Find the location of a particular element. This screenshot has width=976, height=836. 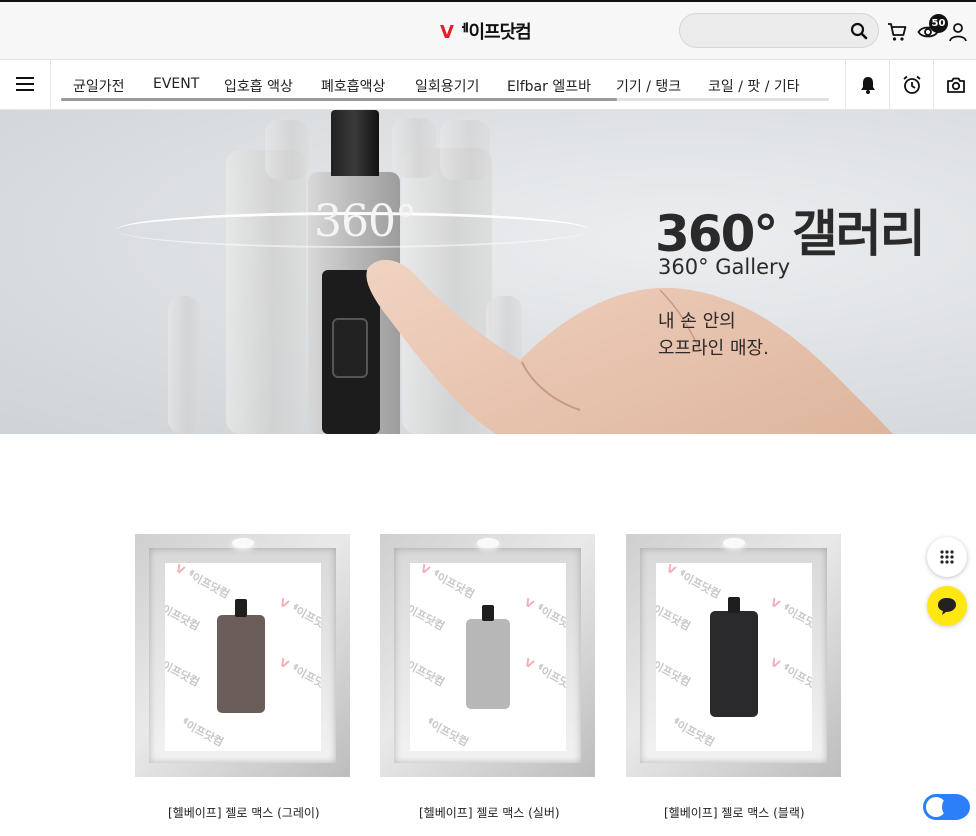

hamburger-menu-button is located at coordinates (25, 85).